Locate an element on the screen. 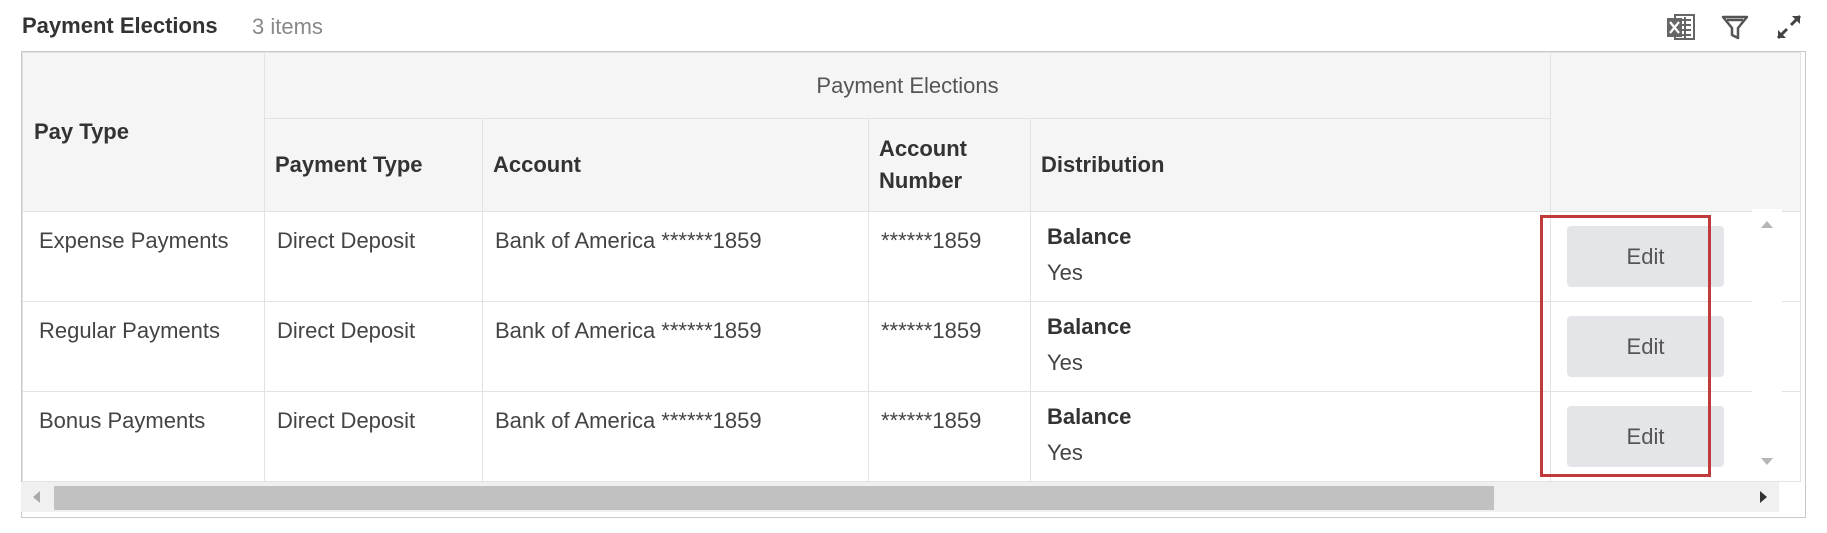 The height and width of the screenshot is (533, 1827). cell-pay-type: Regular Payments is located at coordinates (143, 346).